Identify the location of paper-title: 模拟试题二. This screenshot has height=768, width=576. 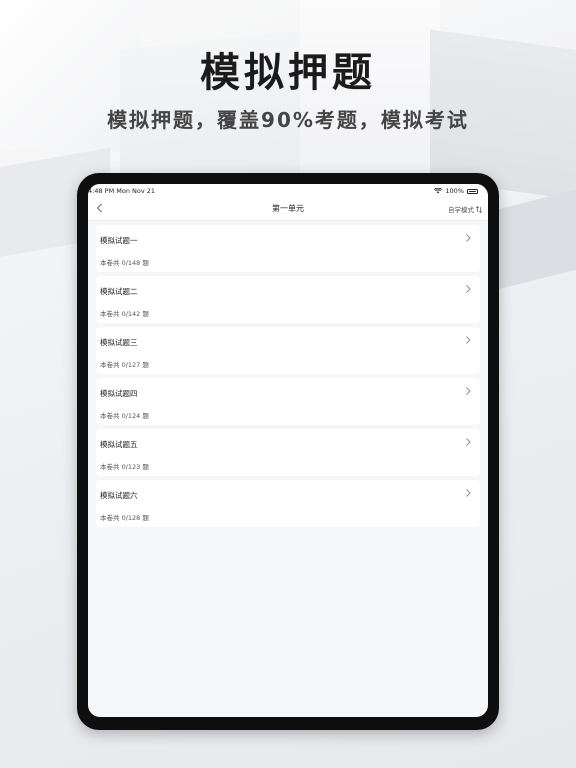
(119, 291).